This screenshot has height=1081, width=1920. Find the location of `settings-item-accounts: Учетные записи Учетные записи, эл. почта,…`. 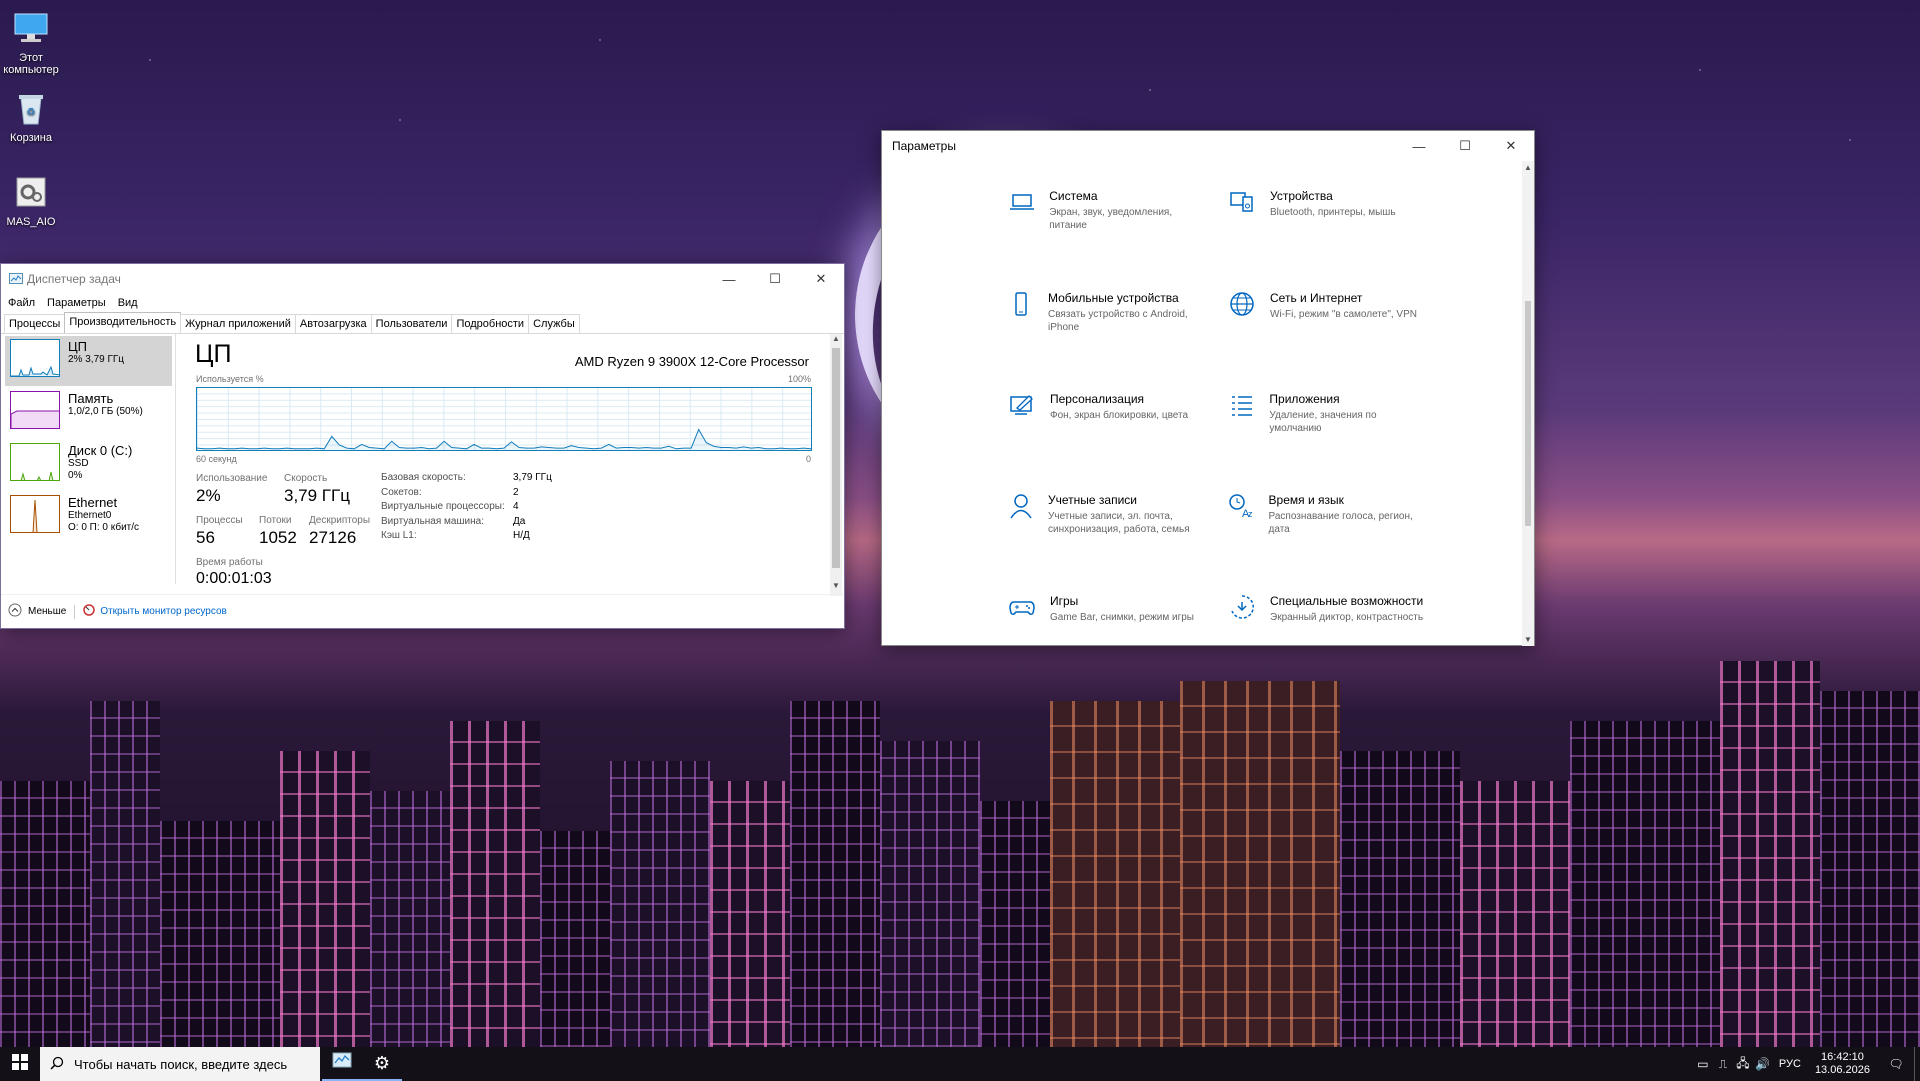

settings-item-accounts: Учетные записи Учетные записи, эл. почта,… is located at coordinates (1108, 514).